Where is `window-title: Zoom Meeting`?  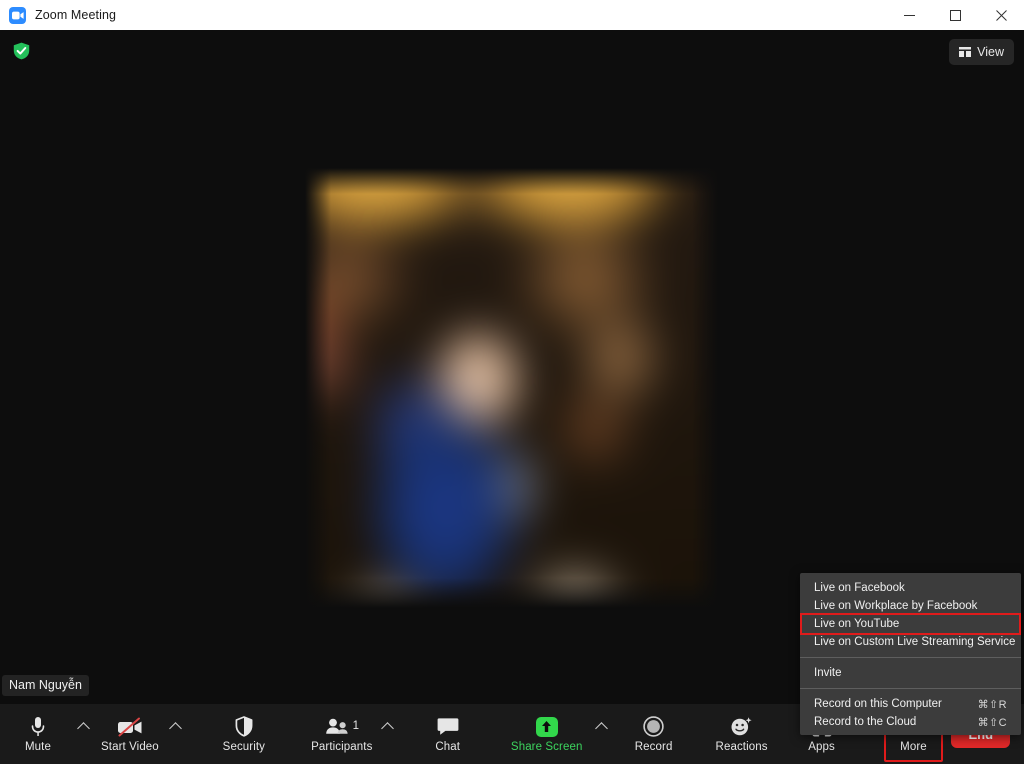
window-title: Zoom Meeting is located at coordinates (76, 15).